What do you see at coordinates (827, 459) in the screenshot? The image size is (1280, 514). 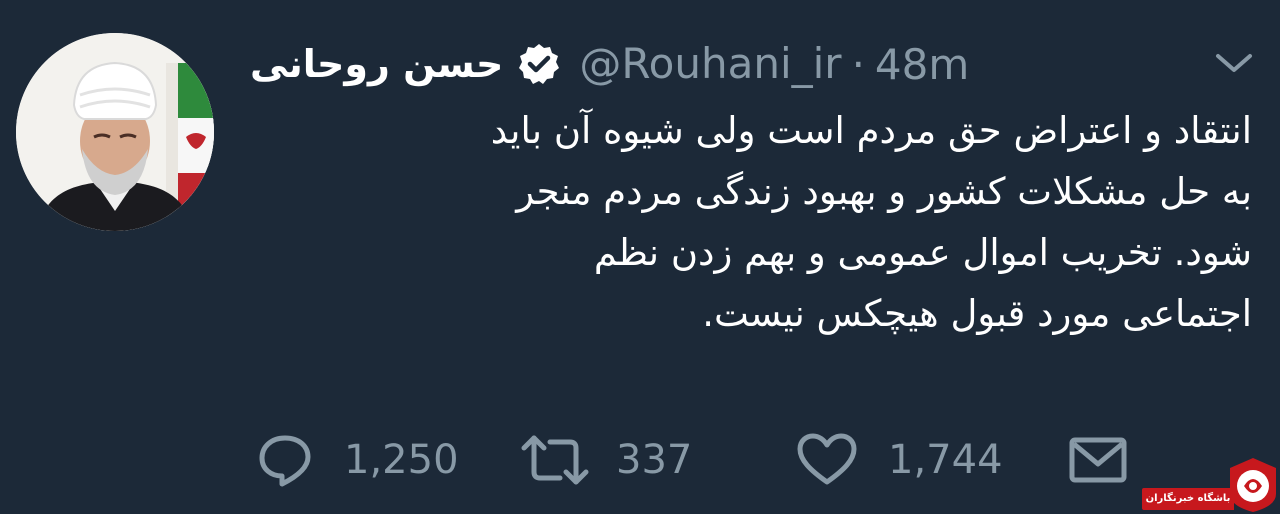 I see `heart-icon` at bounding box center [827, 459].